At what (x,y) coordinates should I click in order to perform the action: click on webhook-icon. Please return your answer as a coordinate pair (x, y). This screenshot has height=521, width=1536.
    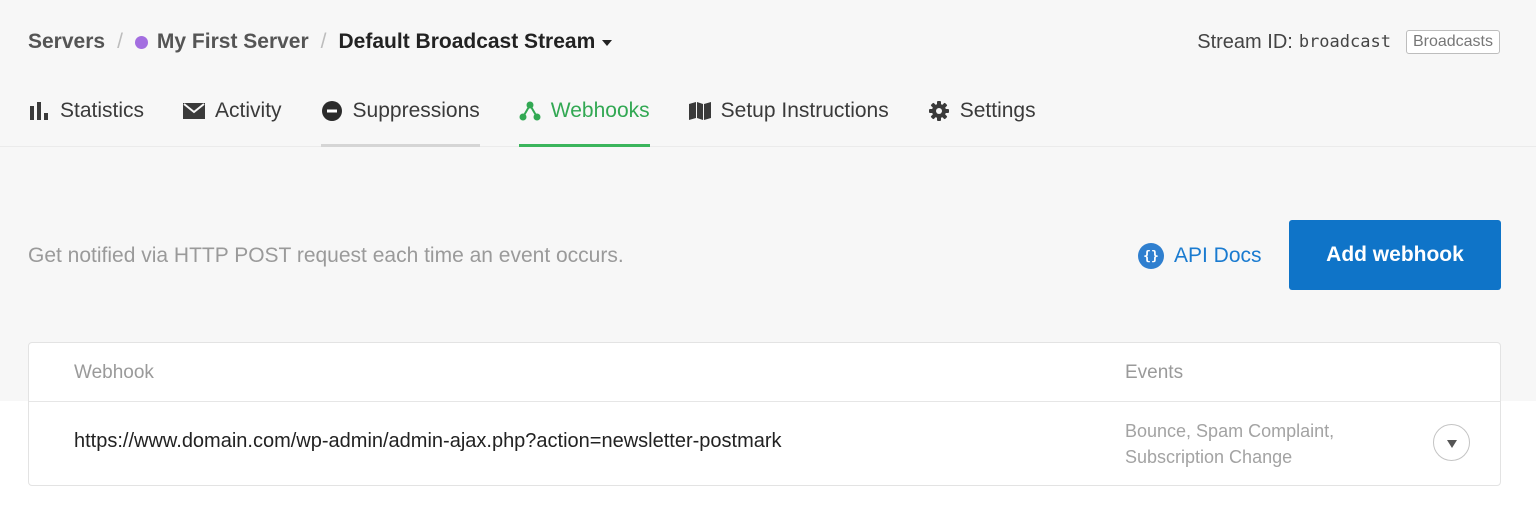
    Looking at the image, I should click on (530, 111).